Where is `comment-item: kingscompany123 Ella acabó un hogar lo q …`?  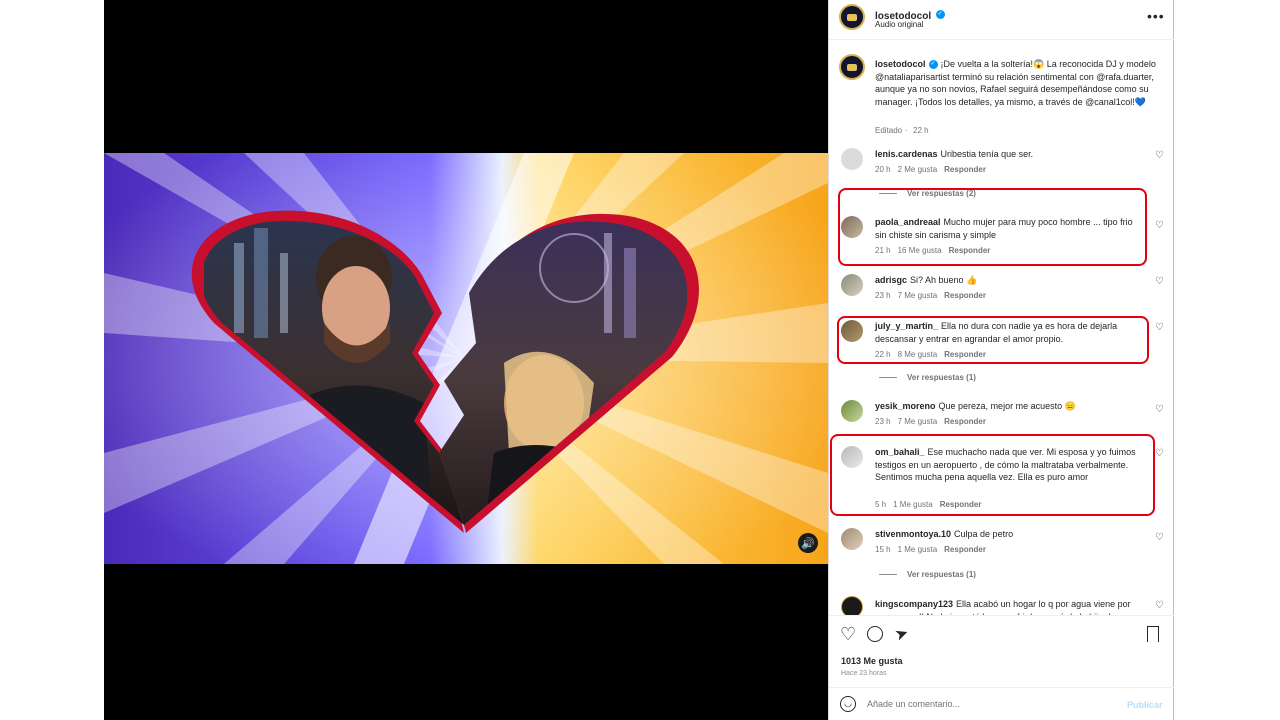 comment-item: kingscompany123 Ella acabó un hogar lo q … is located at coordinates (1001, 604).